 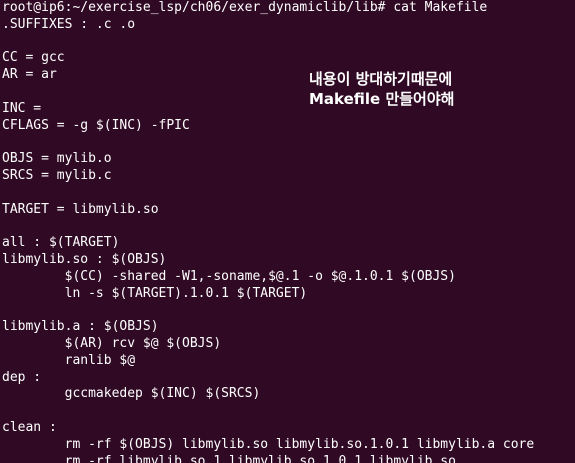 What do you see at coordinates (155, 293) in the screenshot?
I see `terminal-line: ln -s $(TARGET).1.0.1 $(TARGET)` at bounding box center [155, 293].